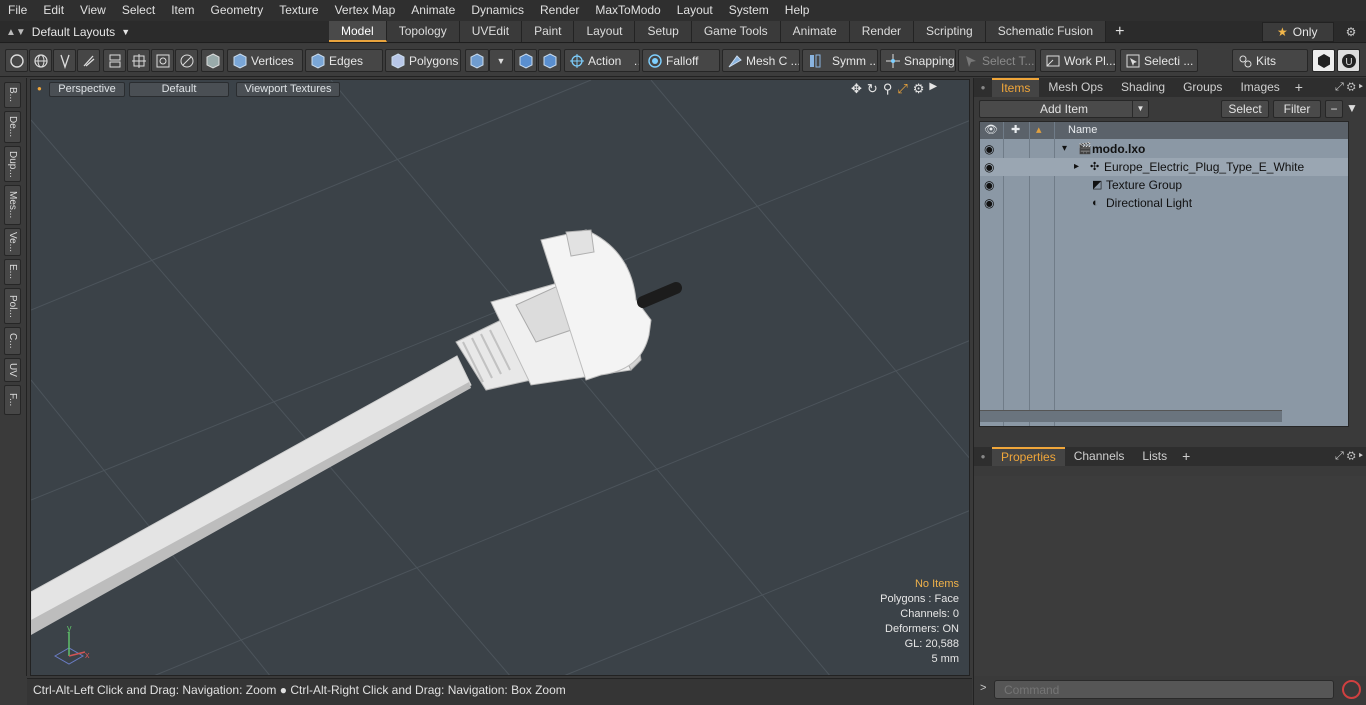 This screenshot has width=1366, height=705. Describe the element at coordinates (1297, 109) in the screenshot. I see `filter-button: Filter` at that location.